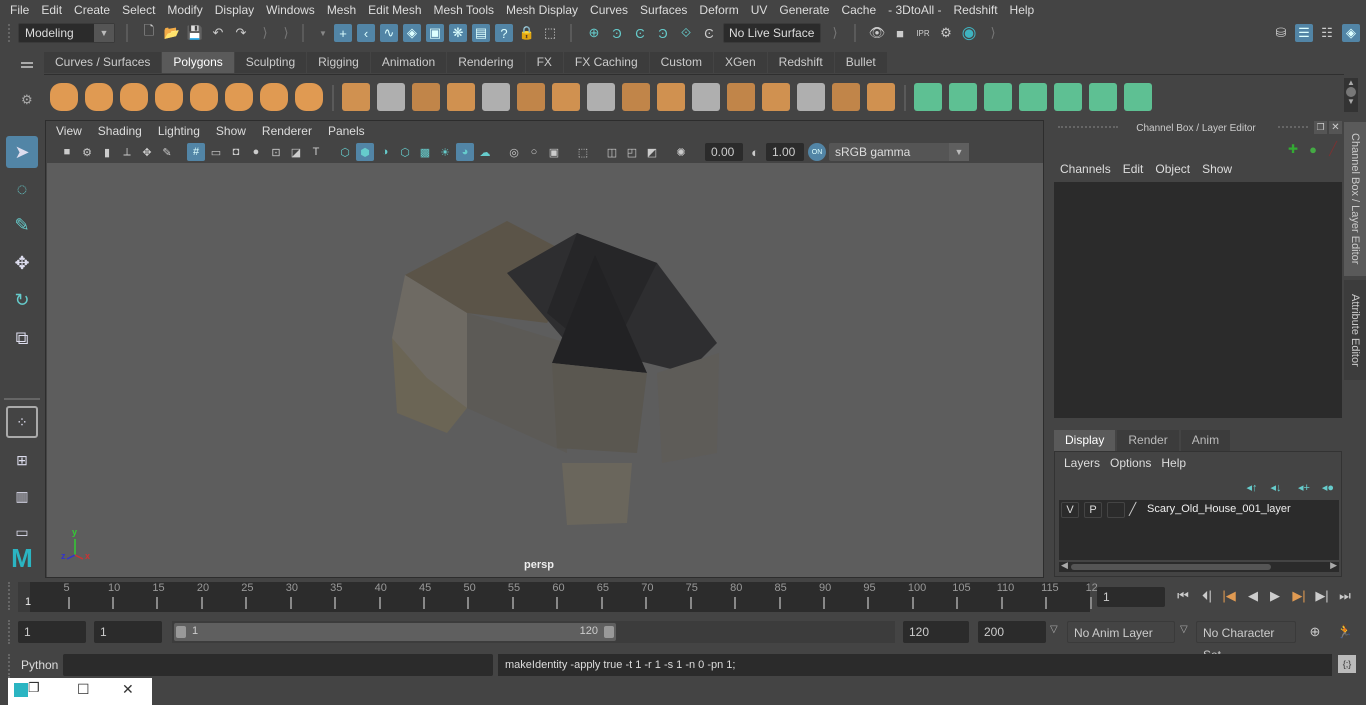  Describe the element at coordinates (785, 152) in the screenshot. I see `gamma-field: 1.00` at that location.